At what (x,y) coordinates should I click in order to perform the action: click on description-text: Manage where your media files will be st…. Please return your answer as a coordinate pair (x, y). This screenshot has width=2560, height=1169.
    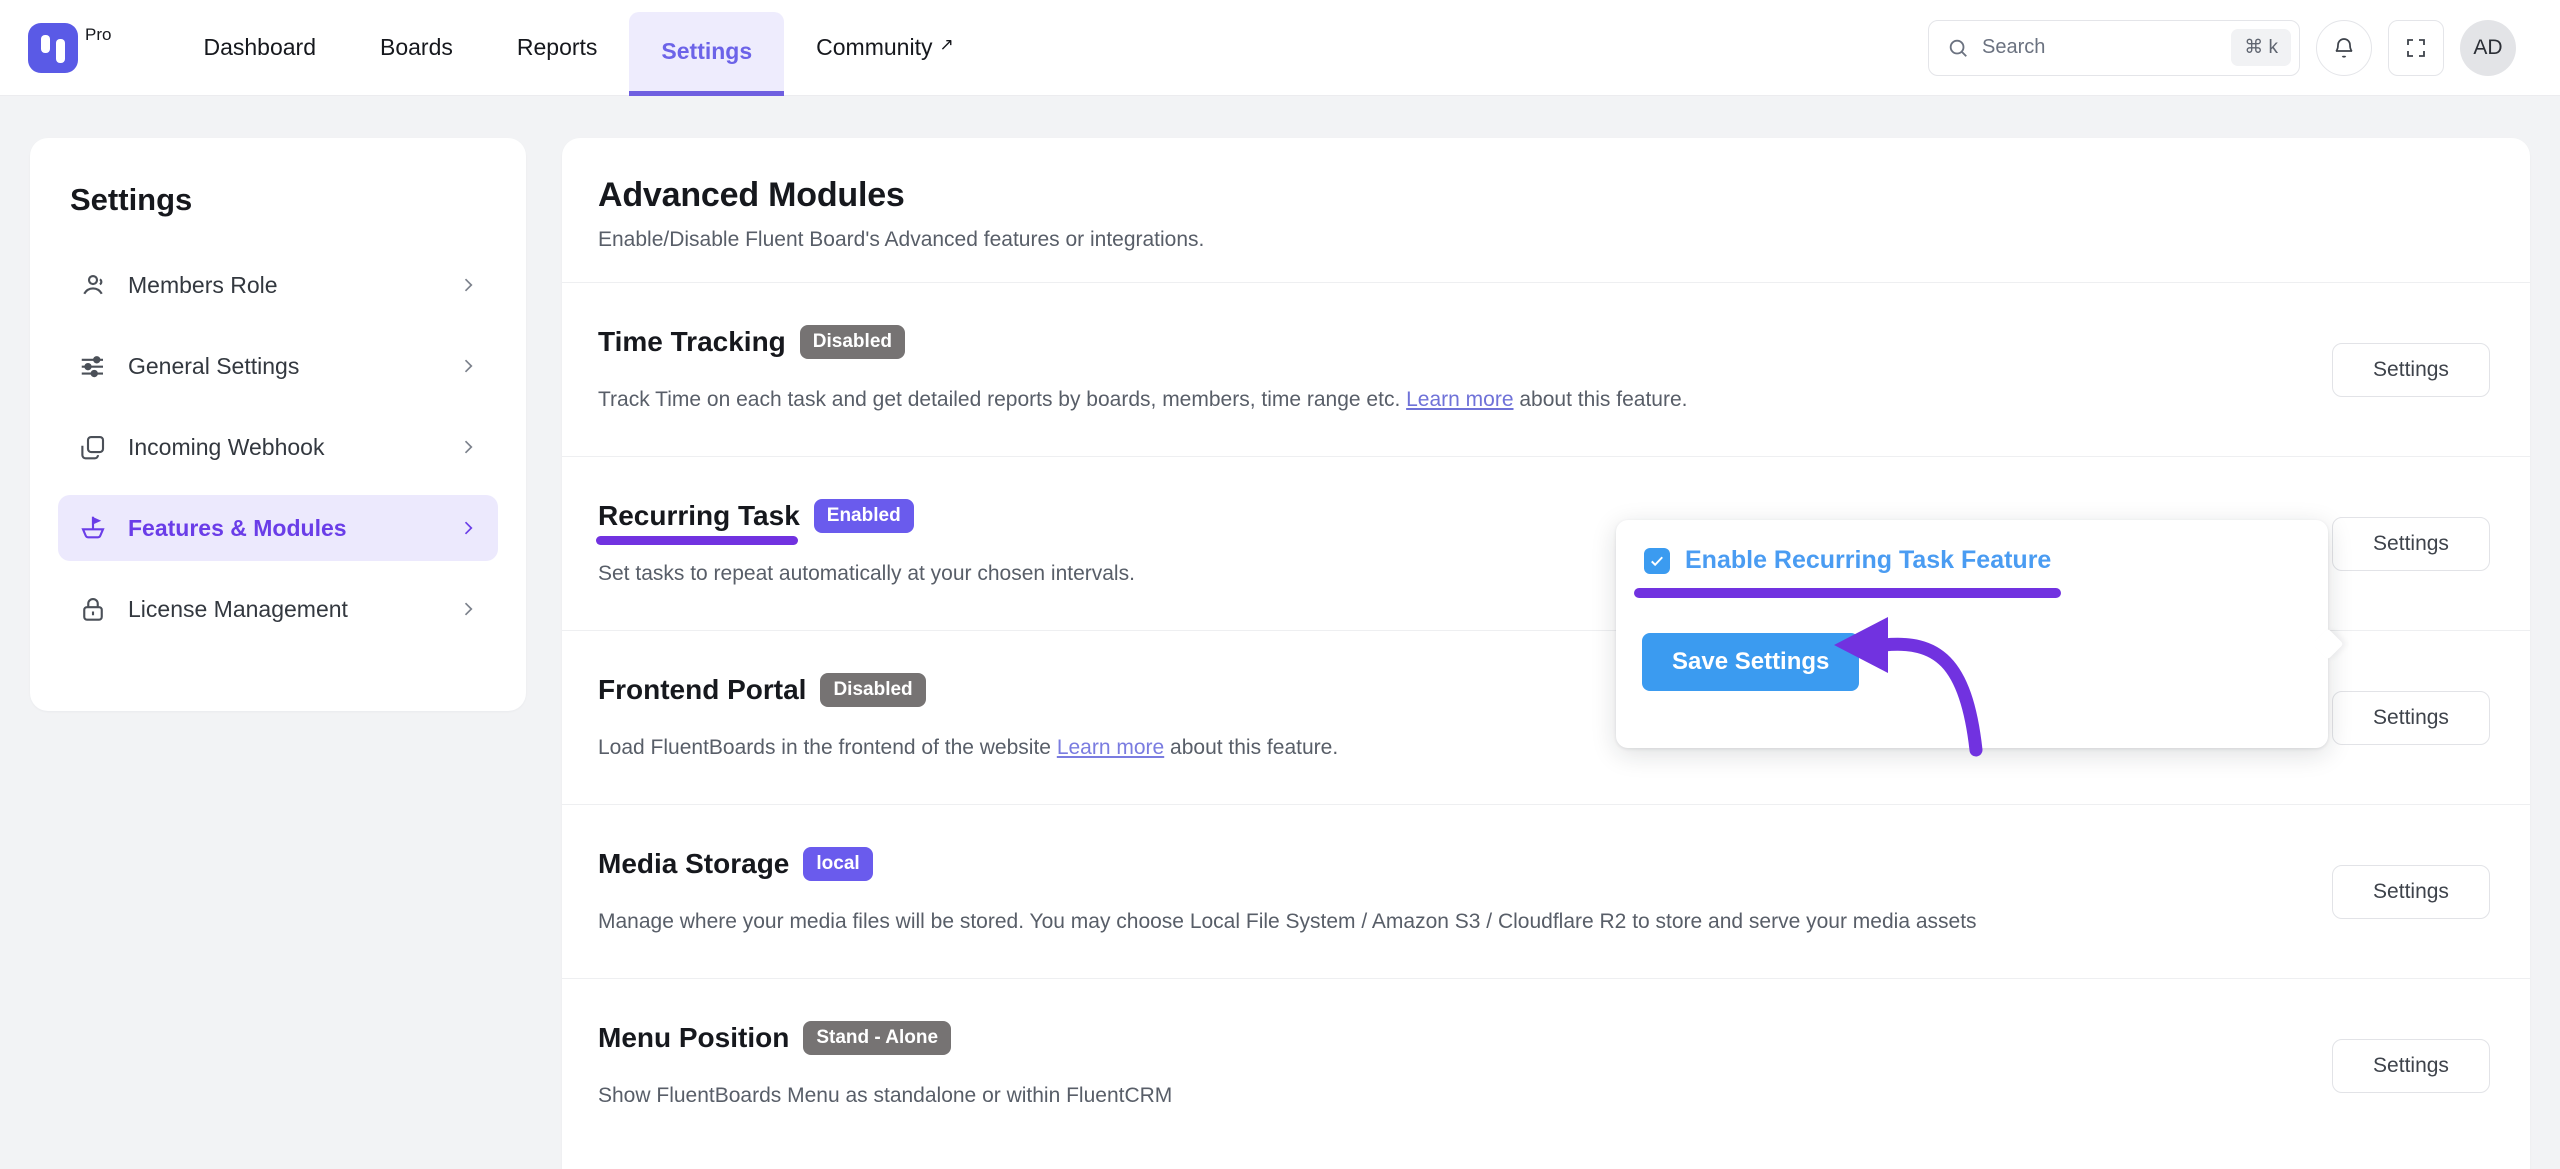
    Looking at the image, I should click on (1287, 921).